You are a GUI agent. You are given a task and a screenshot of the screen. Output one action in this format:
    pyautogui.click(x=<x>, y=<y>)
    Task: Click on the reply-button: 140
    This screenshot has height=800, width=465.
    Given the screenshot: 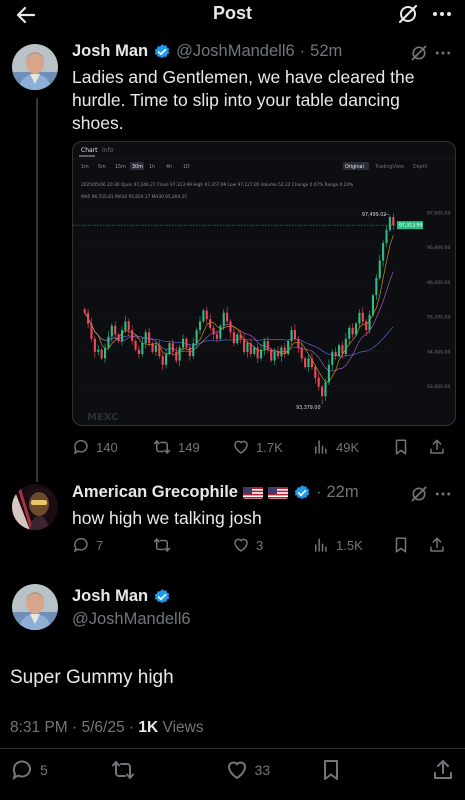 What is the action you would take?
    pyautogui.click(x=112, y=447)
    